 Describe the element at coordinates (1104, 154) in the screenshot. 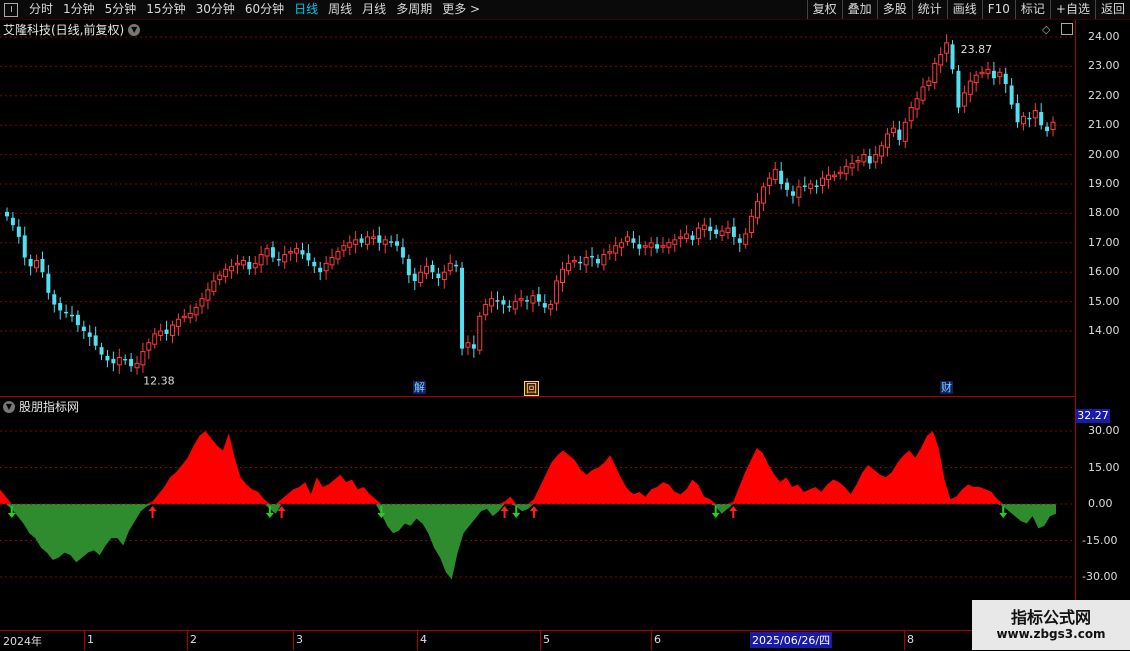

I see `price-axis-label: 20.00` at that location.